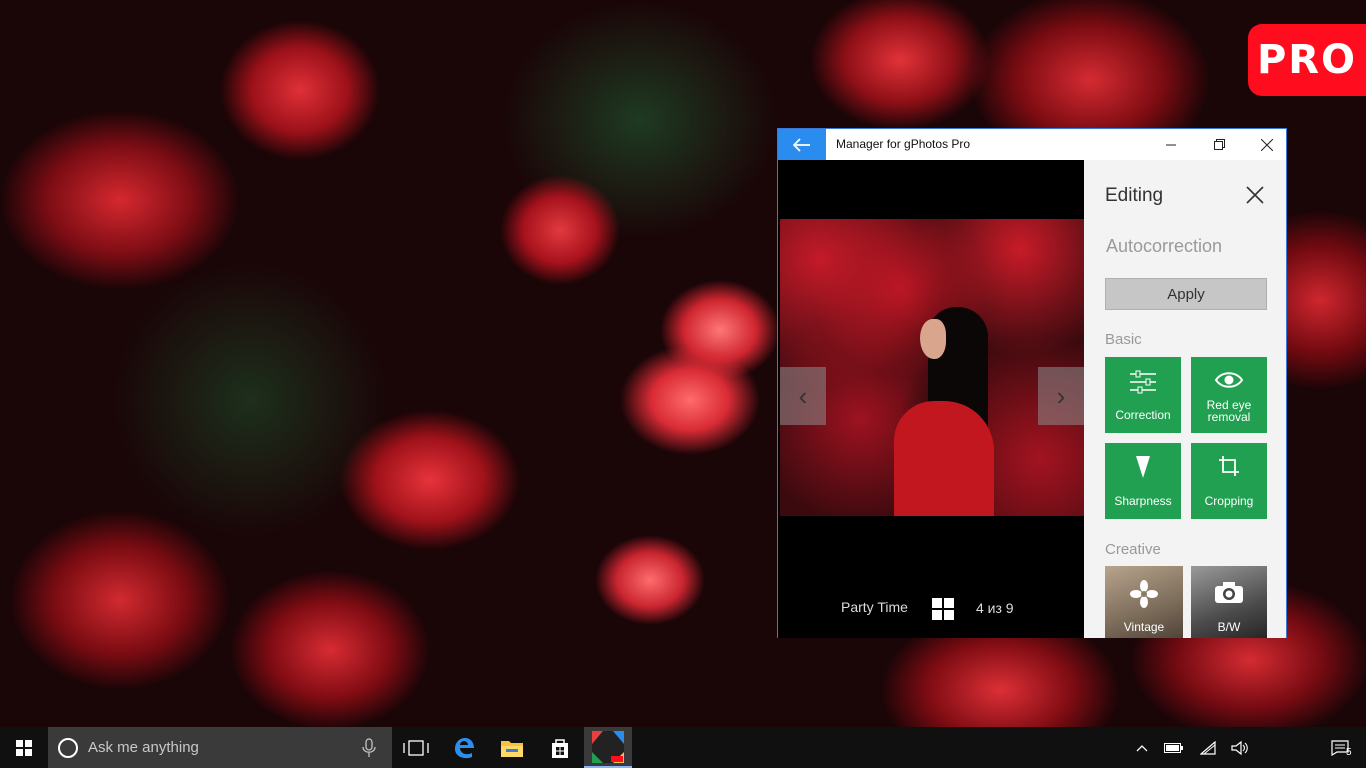 The image size is (1366, 768). What do you see at coordinates (220, 747) in the screenshot?
I see `cortana-search-box: Ask me anything` at bounding box center [220, 747].